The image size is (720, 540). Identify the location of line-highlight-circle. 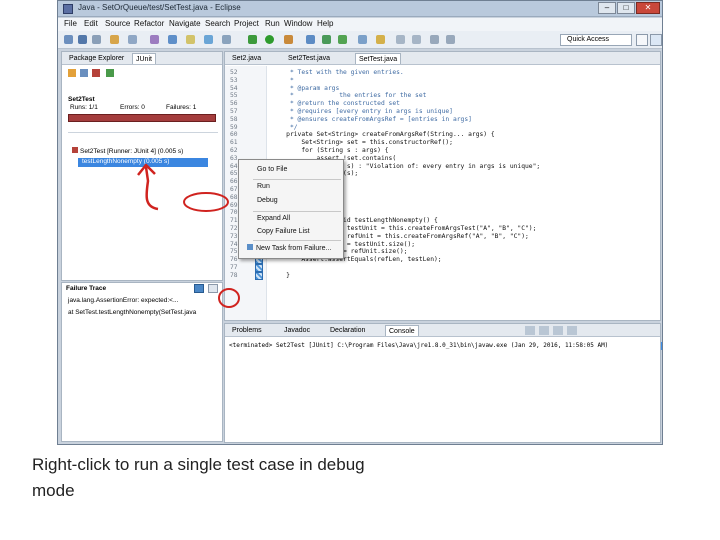
(229, 298).